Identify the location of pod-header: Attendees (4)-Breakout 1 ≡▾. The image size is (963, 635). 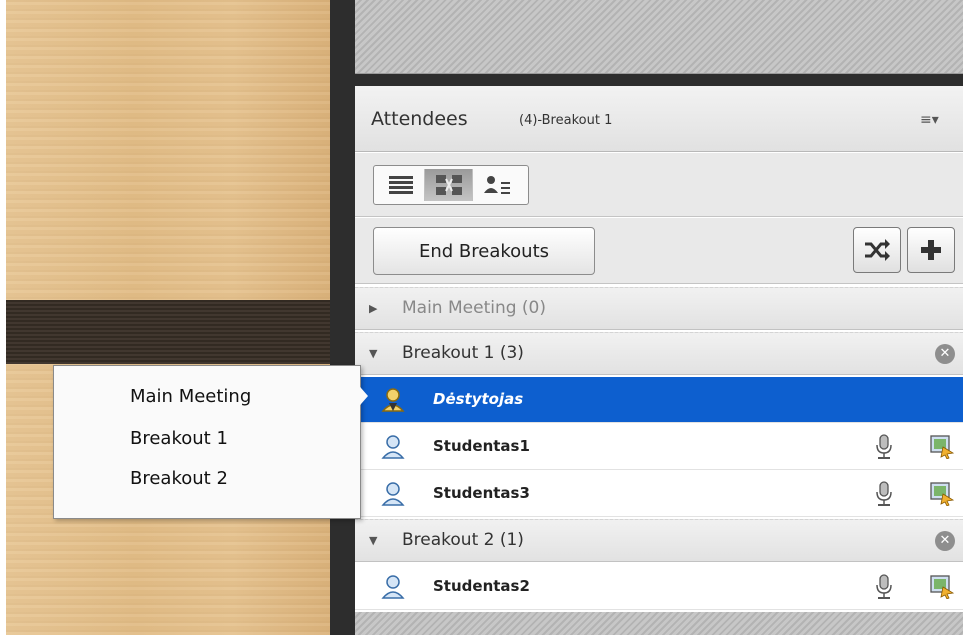
(659, 119).